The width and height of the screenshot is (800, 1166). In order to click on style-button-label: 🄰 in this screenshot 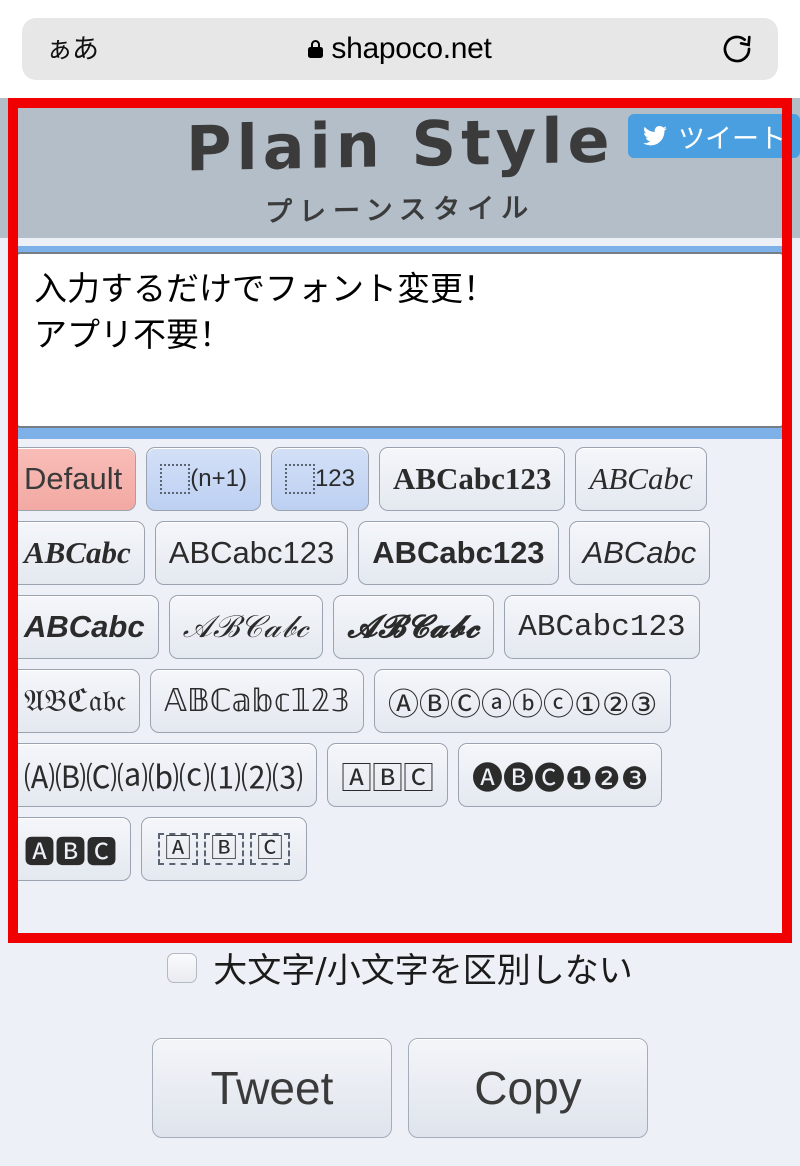, I will do `click(178, 849)`.